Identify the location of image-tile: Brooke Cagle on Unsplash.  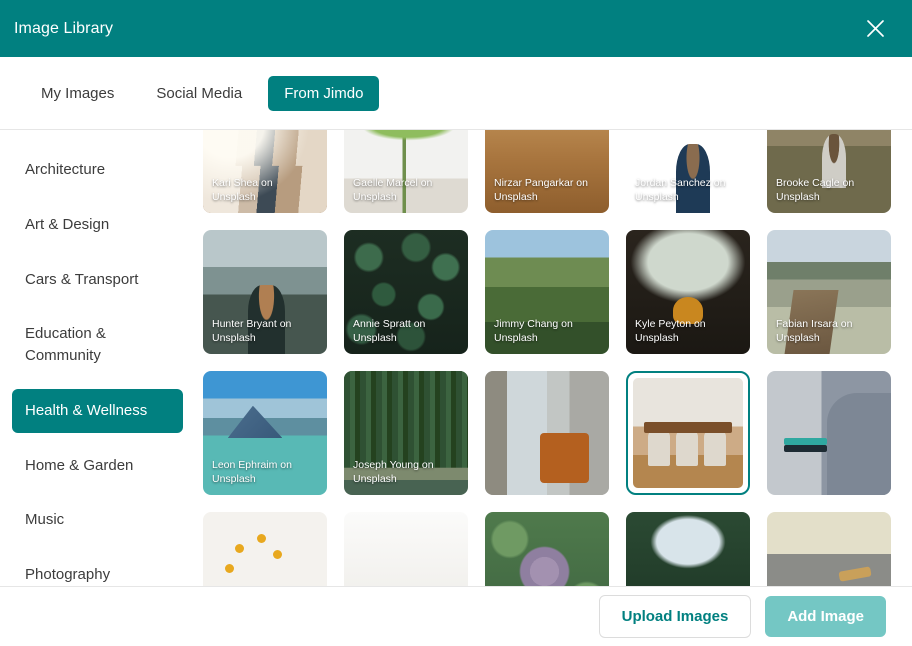
(829, 171).